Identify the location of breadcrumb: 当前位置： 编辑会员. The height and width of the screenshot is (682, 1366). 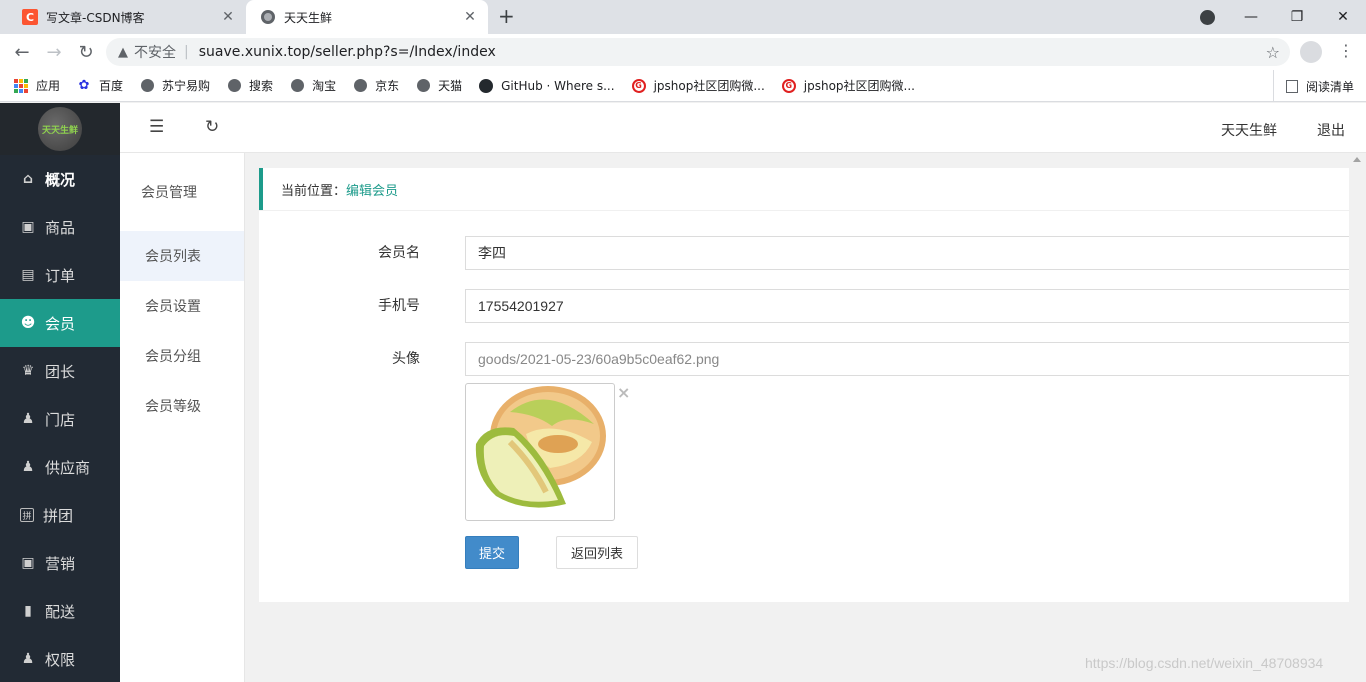
(804, 189).